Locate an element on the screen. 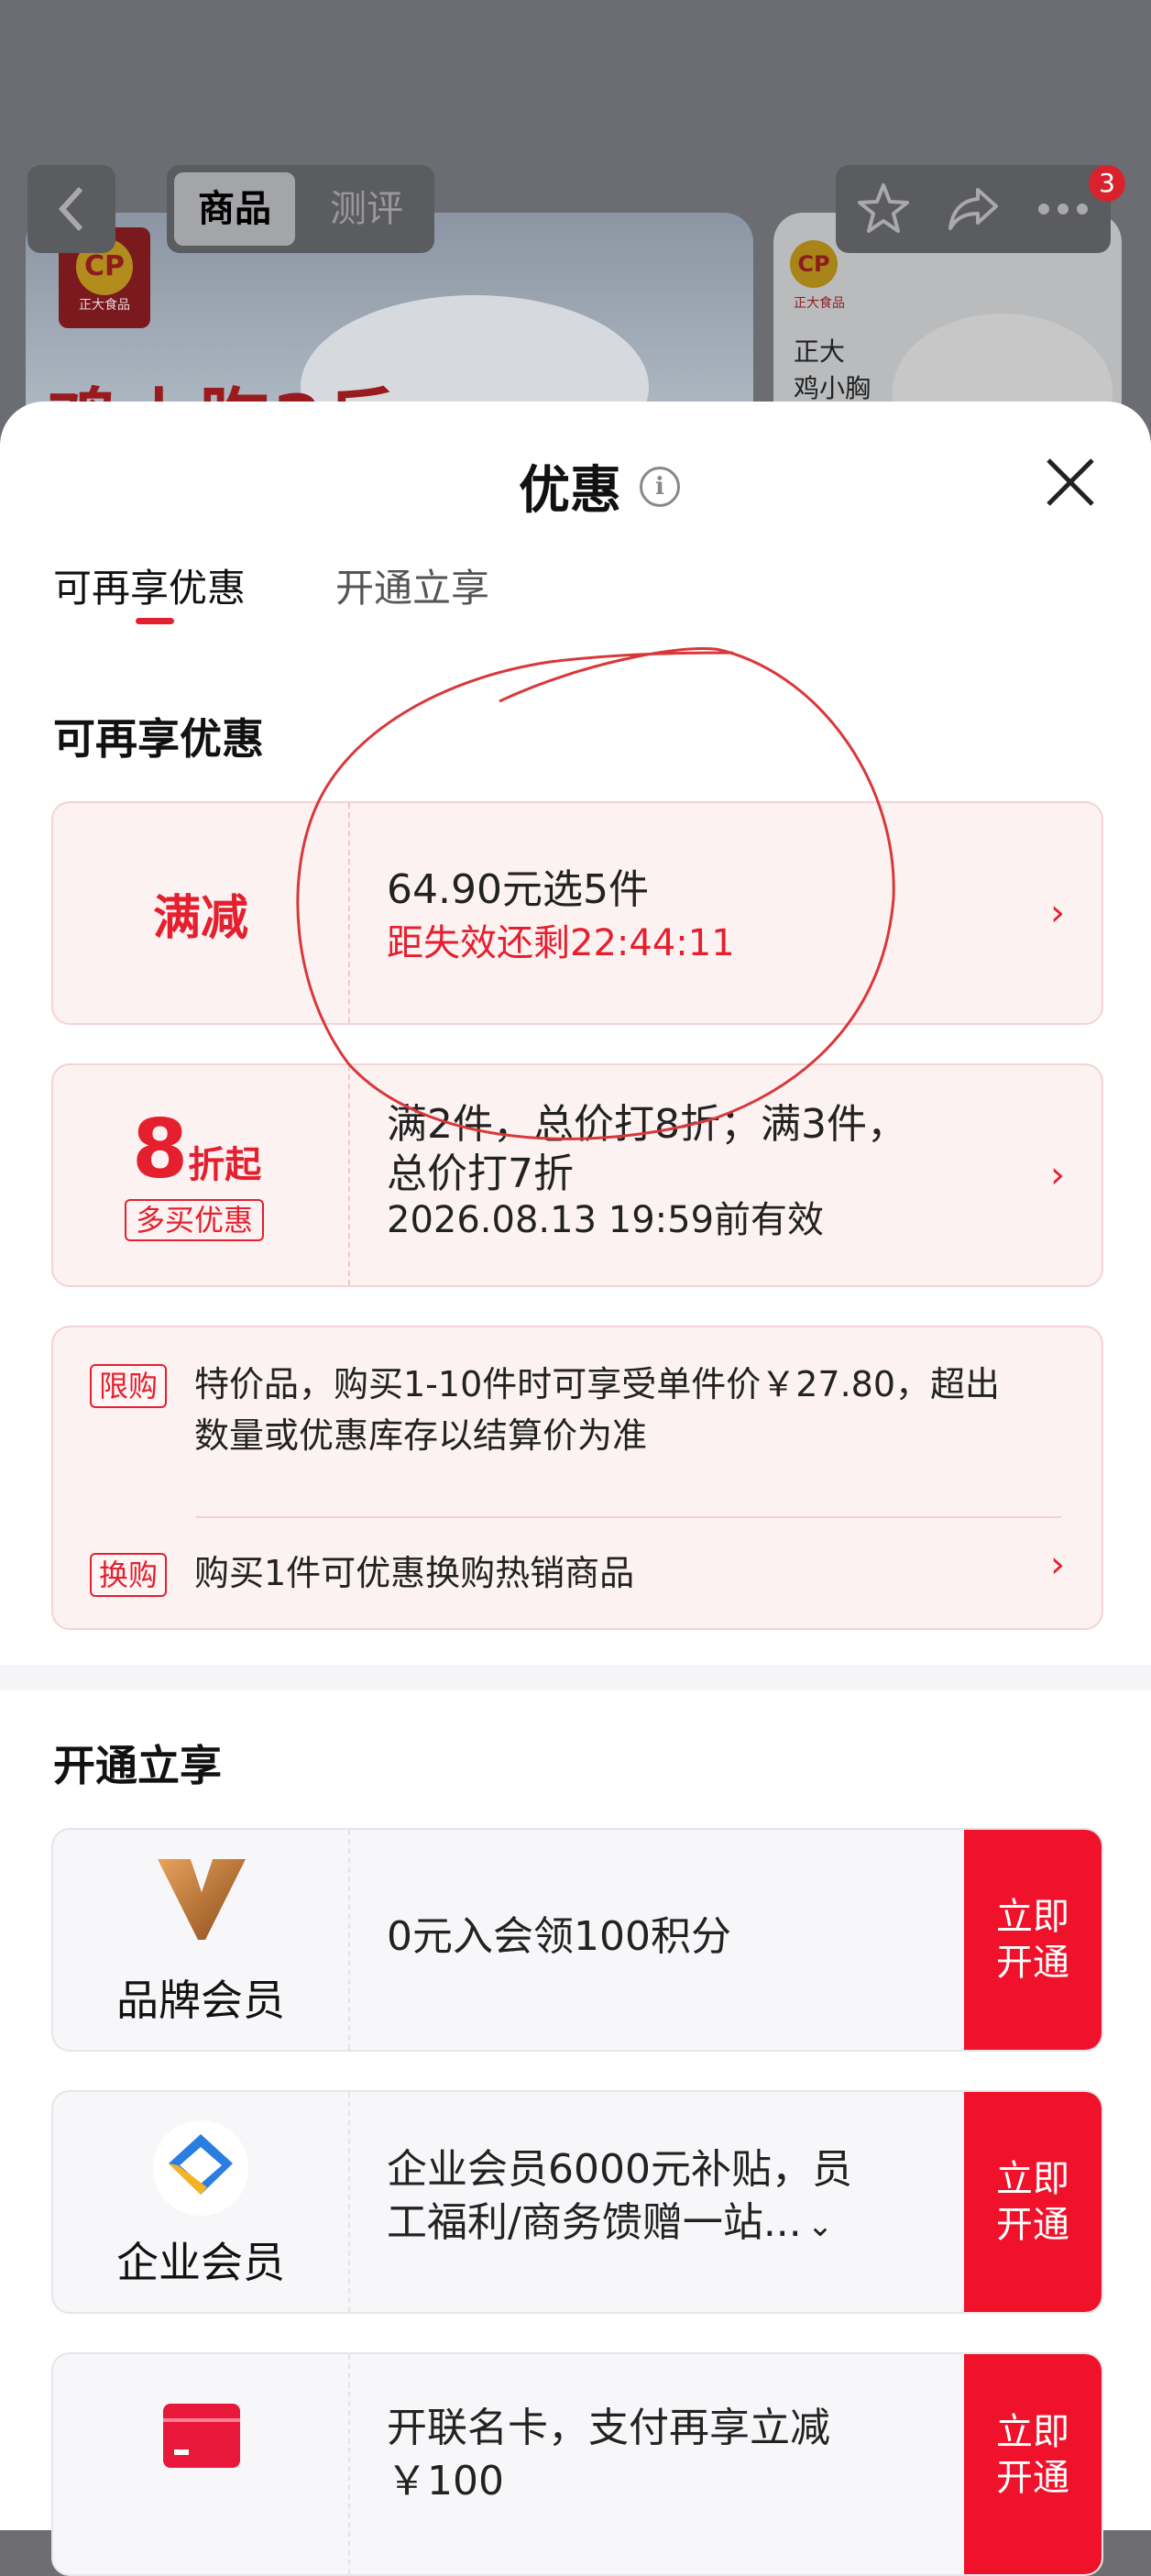 This screenshot has height=2576, width=1151. promo-full-reduction: 满减 64.90元选5件 距失效还剩22:44:11 › is located at coordinates (577, 913).